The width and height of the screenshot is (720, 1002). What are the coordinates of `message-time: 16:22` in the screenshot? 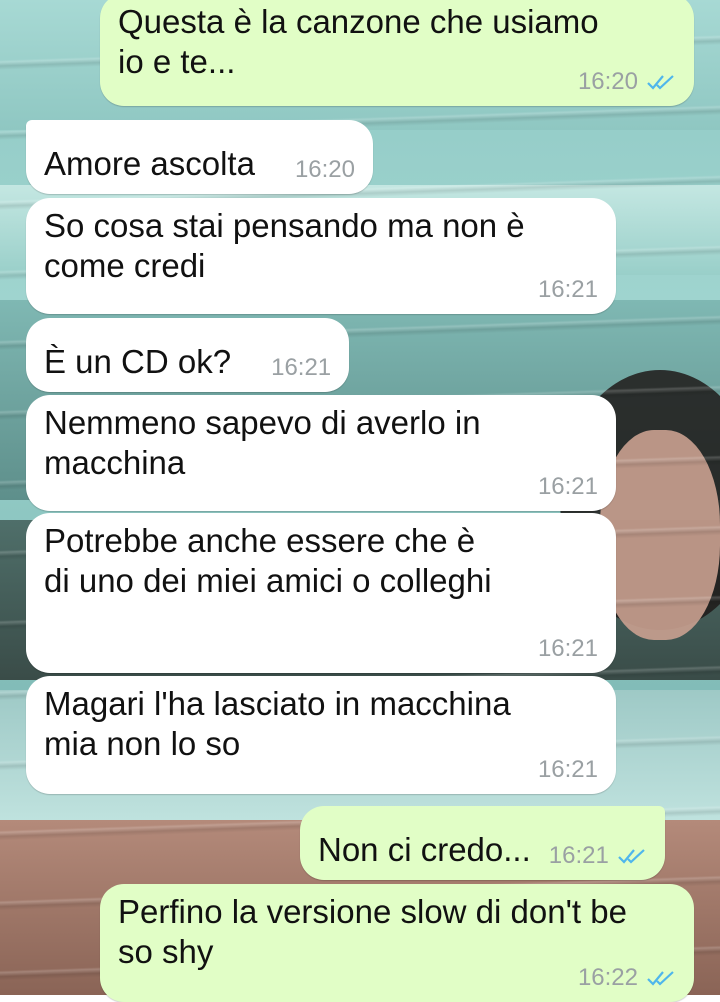 It's located at (607, 977).